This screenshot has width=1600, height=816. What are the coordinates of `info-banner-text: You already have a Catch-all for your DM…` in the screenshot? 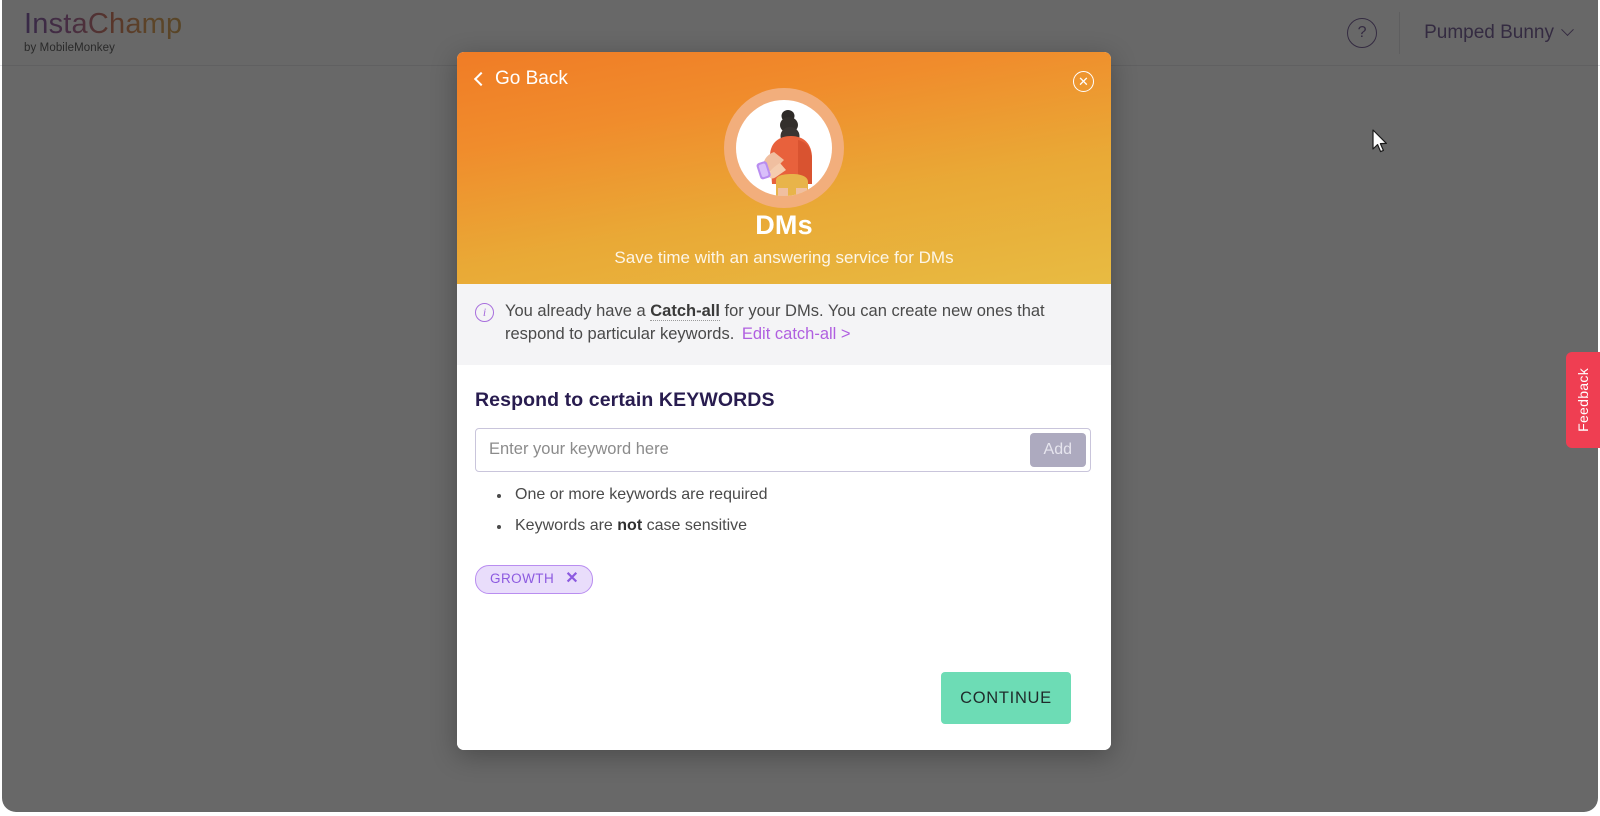 It's located at (797, 323).